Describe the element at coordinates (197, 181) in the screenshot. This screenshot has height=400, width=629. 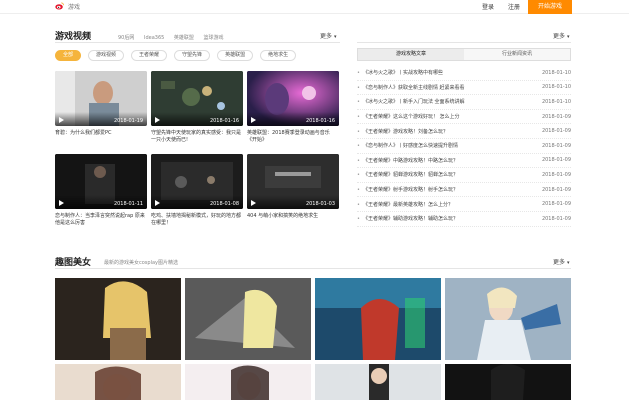
I see `video-thumbnail: 2018-01-08` at that location.